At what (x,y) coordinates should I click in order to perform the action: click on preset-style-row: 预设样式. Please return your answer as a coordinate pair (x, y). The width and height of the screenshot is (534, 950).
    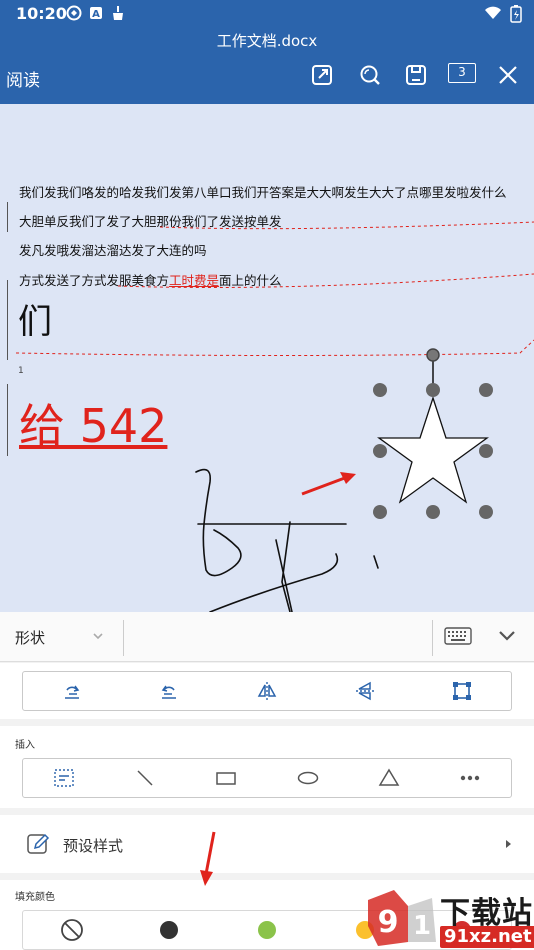
    Looking at the image, I should click on (267, 844).